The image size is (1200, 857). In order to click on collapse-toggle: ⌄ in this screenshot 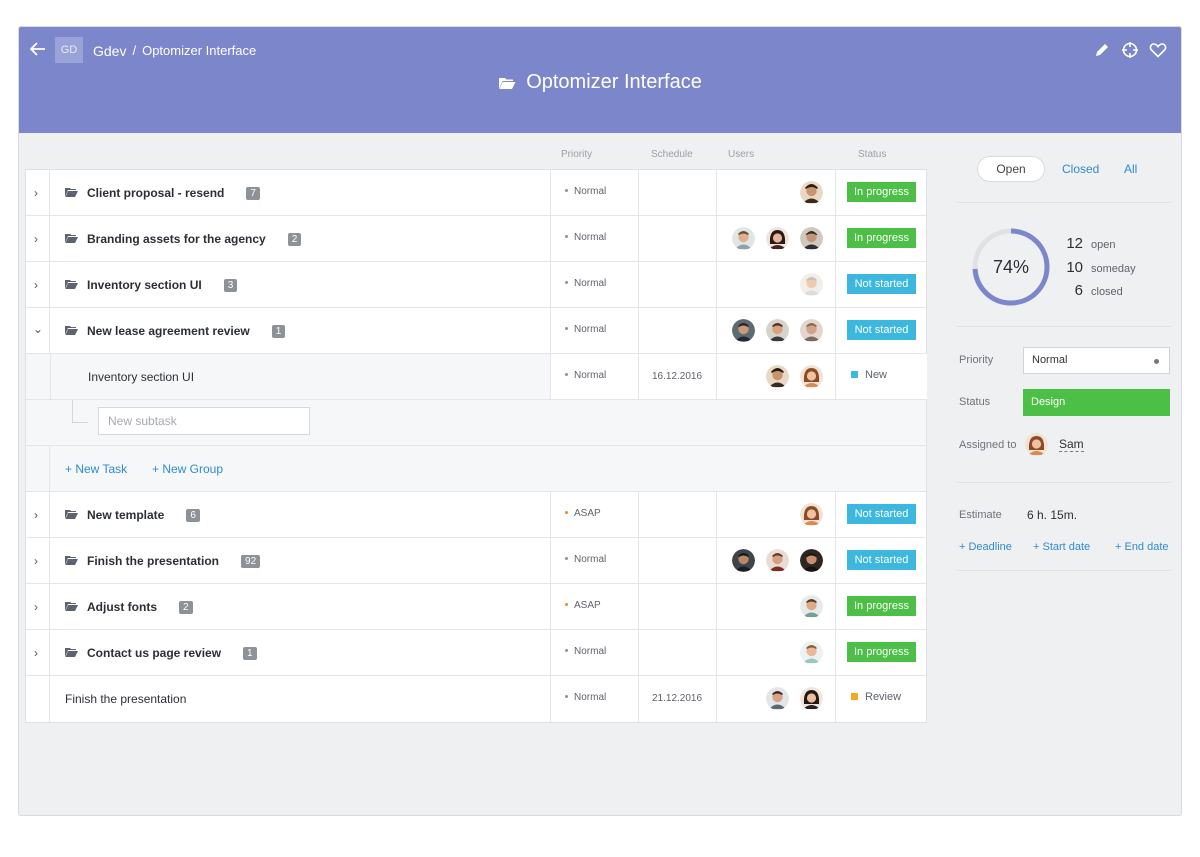, I will do `click(38, 330)`.